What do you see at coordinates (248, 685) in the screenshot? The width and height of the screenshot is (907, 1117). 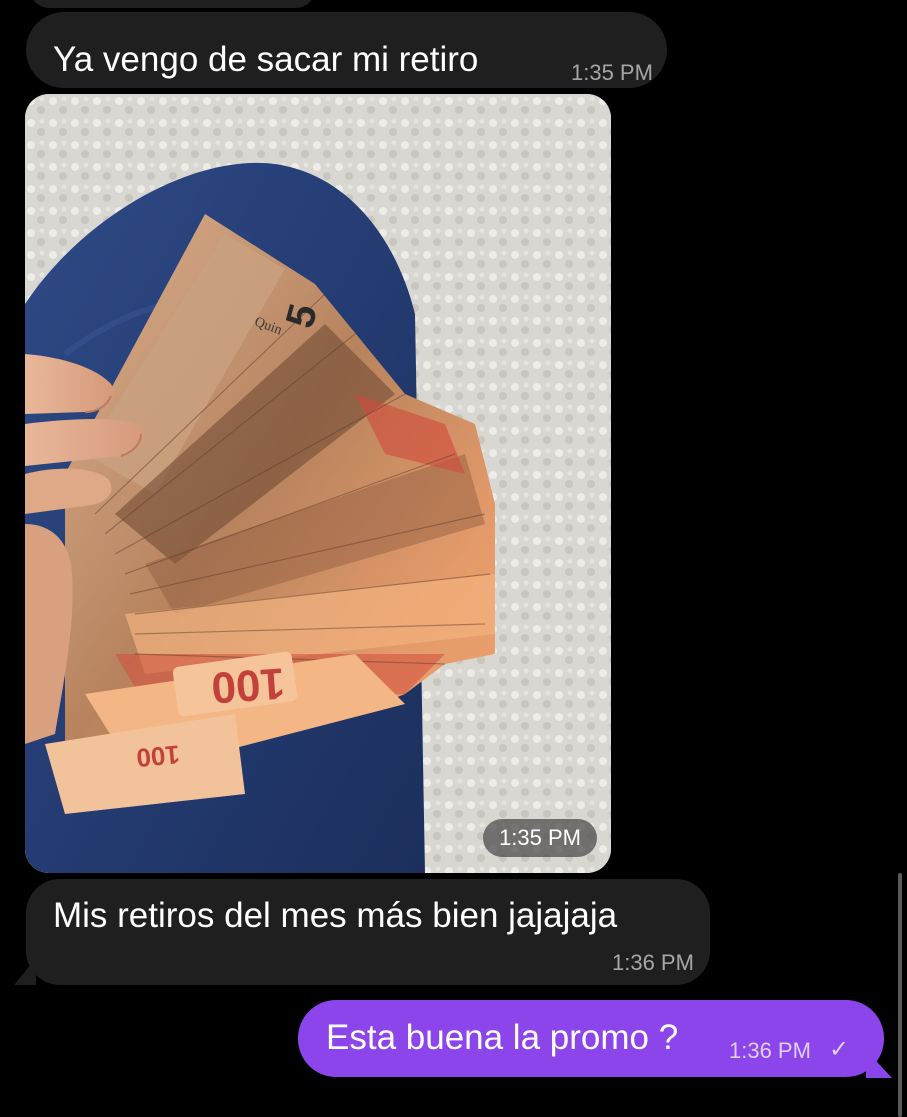 I see `banknote-label-100: 100` at bounding box center [248, 685].